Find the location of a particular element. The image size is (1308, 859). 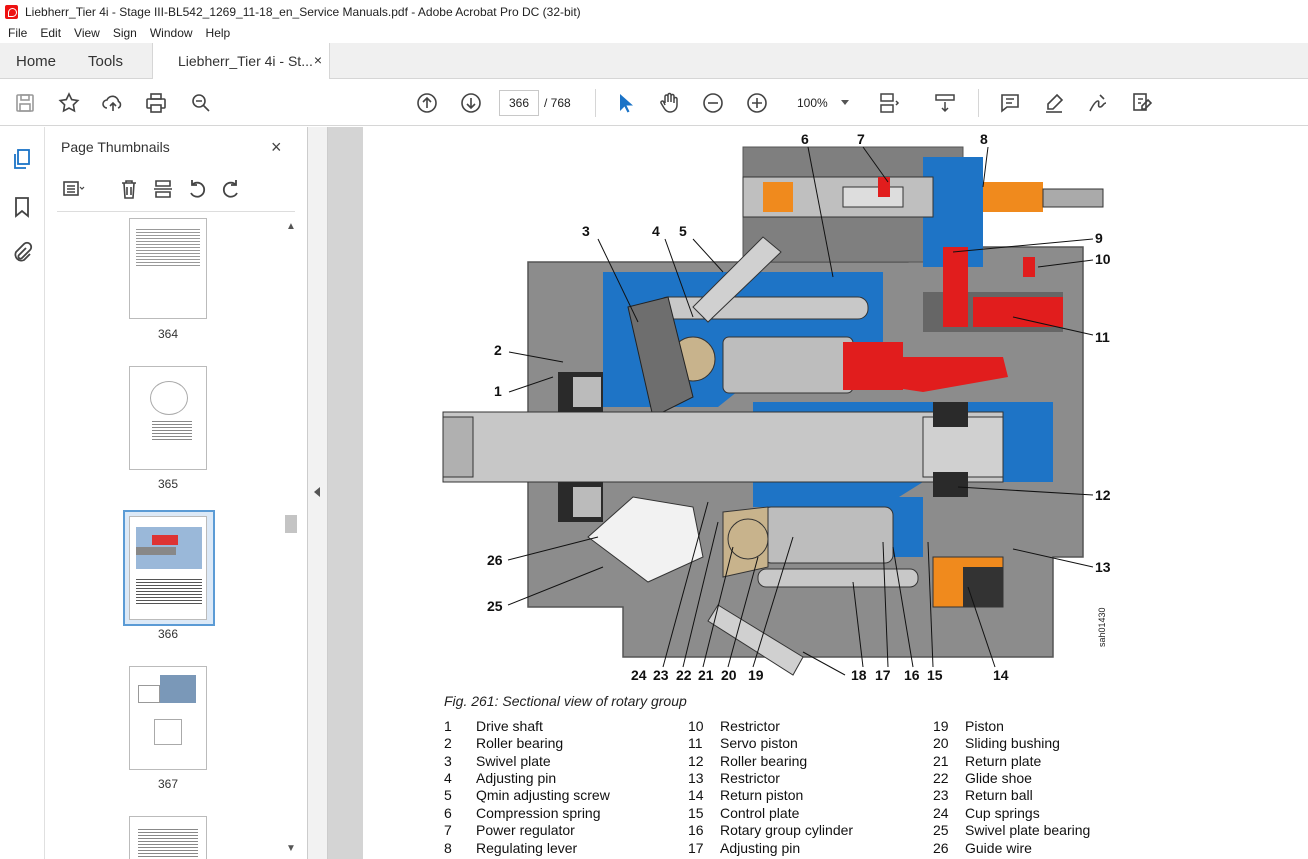

panel-title: Page Thumbnails is located at coordinates (115, 147).